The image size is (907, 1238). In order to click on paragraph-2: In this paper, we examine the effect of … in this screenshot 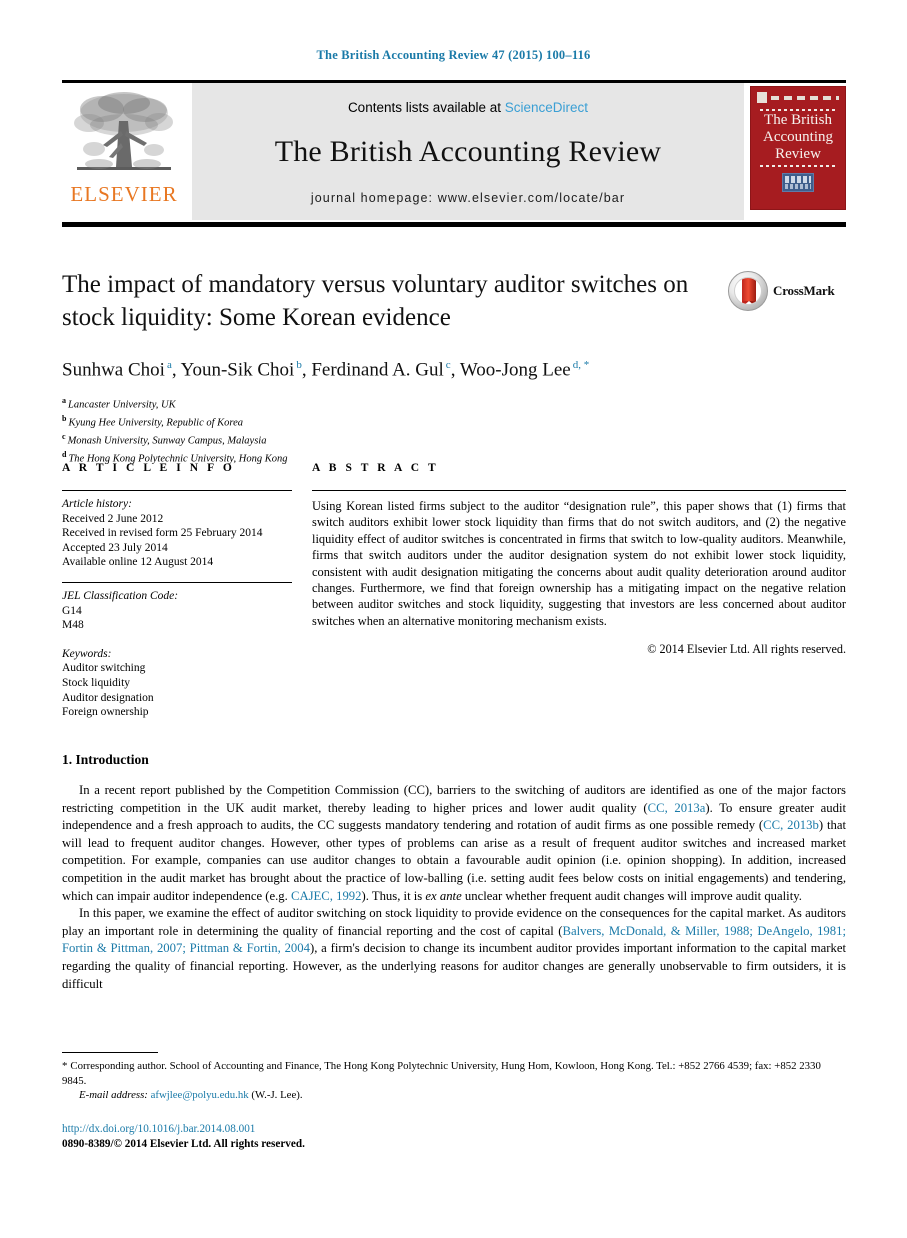, I will do `click(454, 949)`.